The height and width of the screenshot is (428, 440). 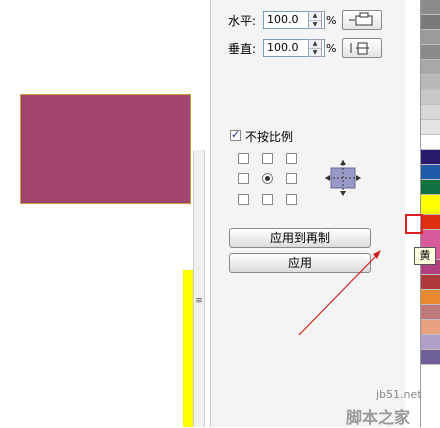 I want to click on mirror-horizontal-button, so click(x=362, y=20).